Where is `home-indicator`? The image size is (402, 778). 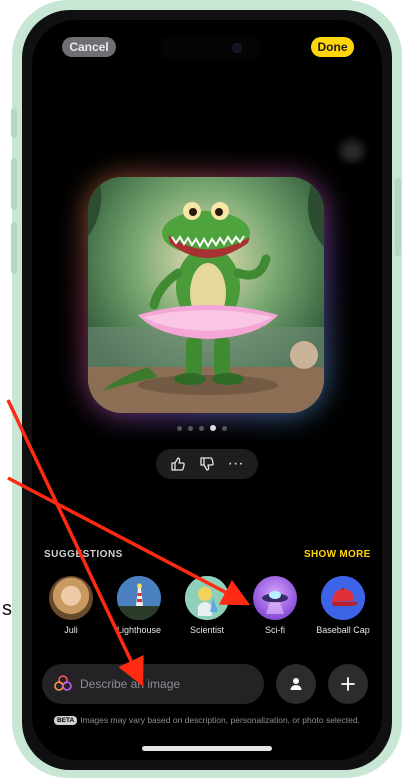
home-indicator is located at coordinates (207, 748).